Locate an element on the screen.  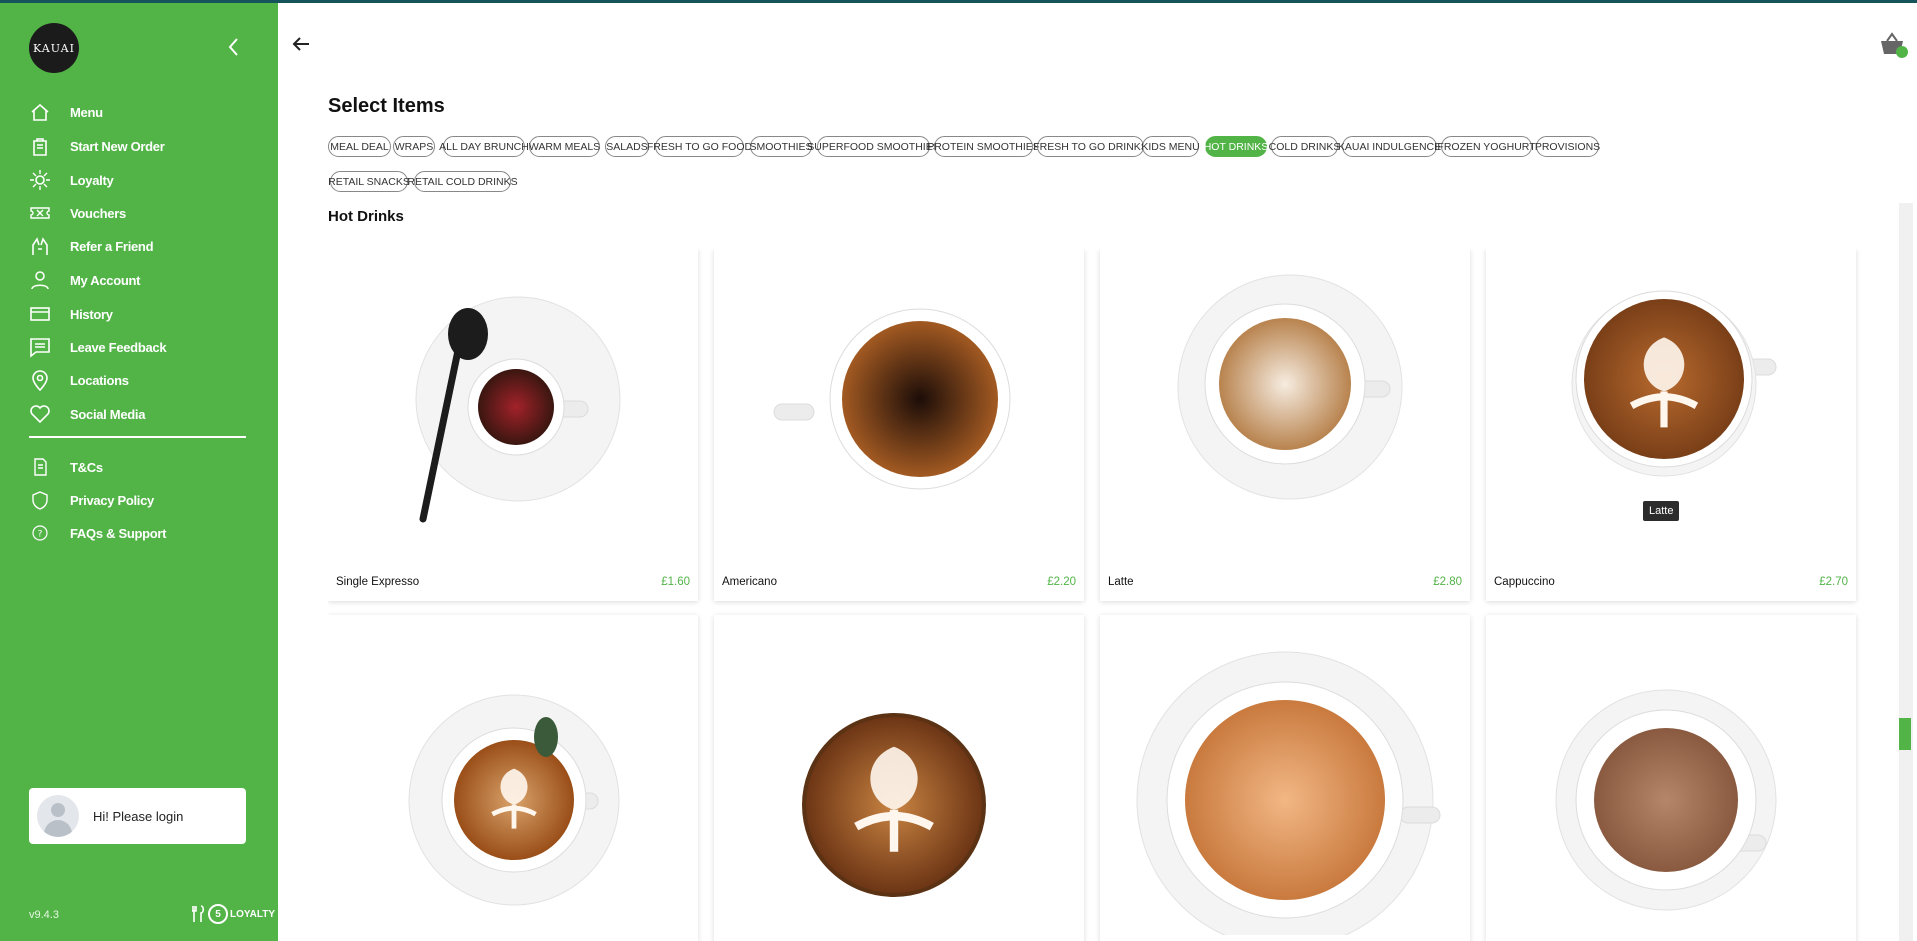
chevron-left-icon is located at coordinates (233, 47).